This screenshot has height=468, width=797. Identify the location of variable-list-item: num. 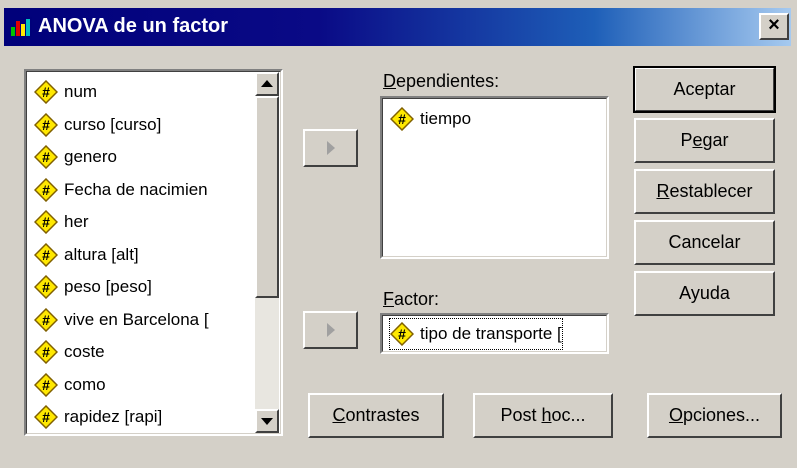
(65, 92).